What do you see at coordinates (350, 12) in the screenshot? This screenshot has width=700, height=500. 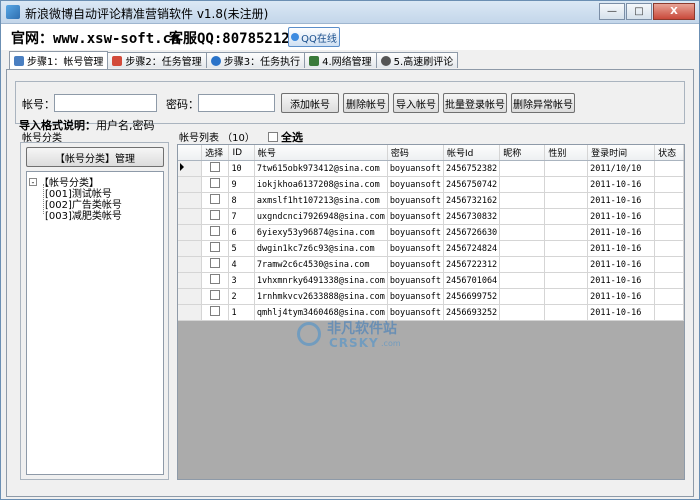 I see `title-bar: 新浪微博自动评论精准营销软件 v1.8(未注册) — □ X` at bounding box center [350, 12].